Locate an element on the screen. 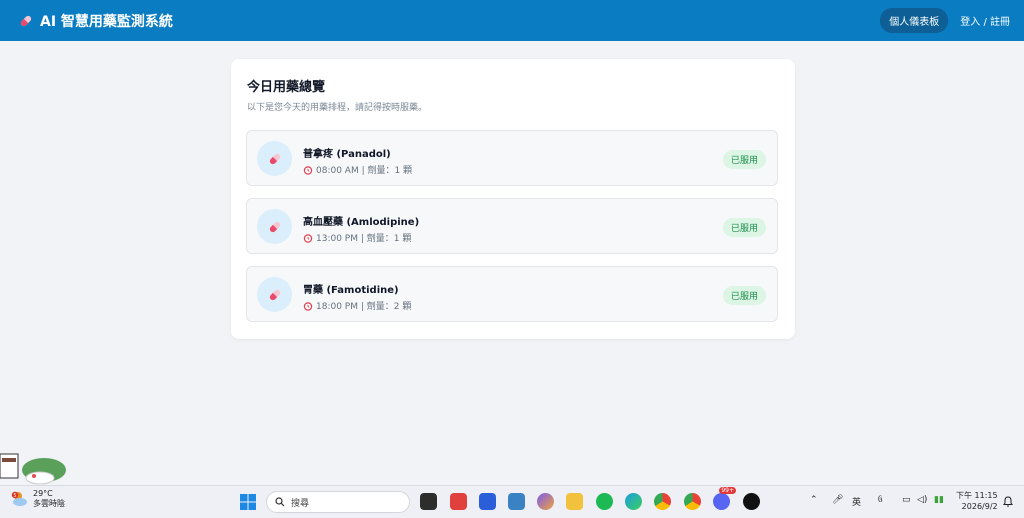  network-icon: ▭ is located at coordinates (906, 500).